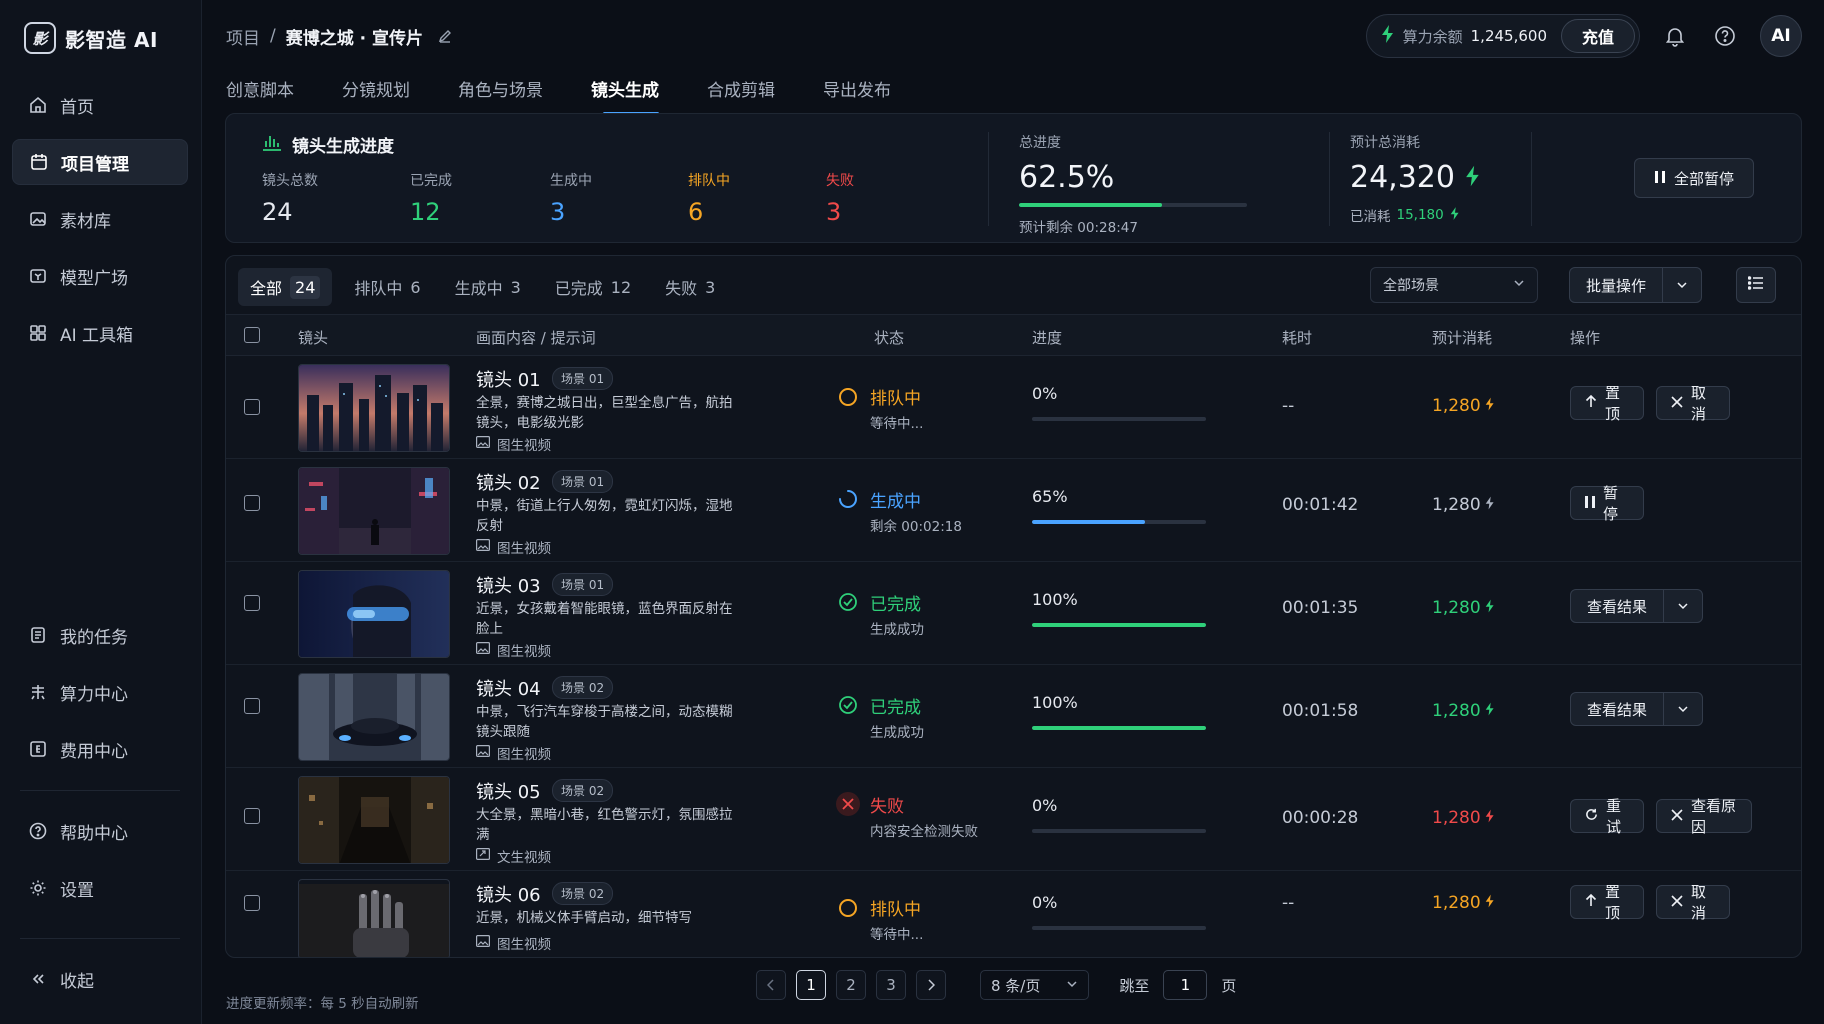 The width and height of the screenshot is (1824, 1024). I want to click on cost-value: 1,280, so click(1456, 818).